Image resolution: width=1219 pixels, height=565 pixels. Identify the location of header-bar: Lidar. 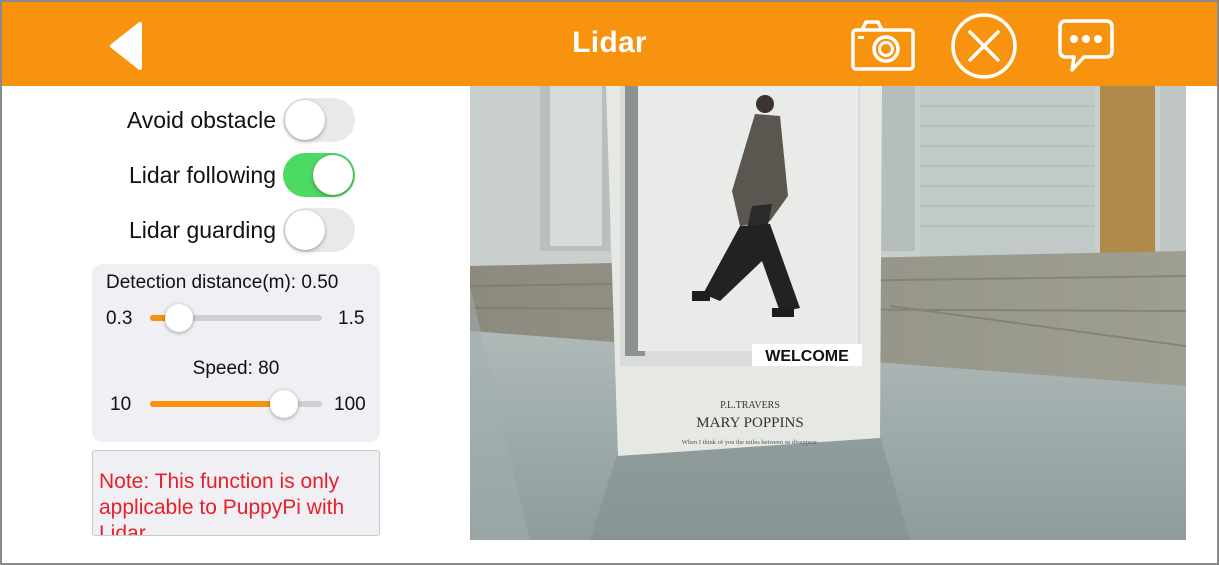
(609, 44).